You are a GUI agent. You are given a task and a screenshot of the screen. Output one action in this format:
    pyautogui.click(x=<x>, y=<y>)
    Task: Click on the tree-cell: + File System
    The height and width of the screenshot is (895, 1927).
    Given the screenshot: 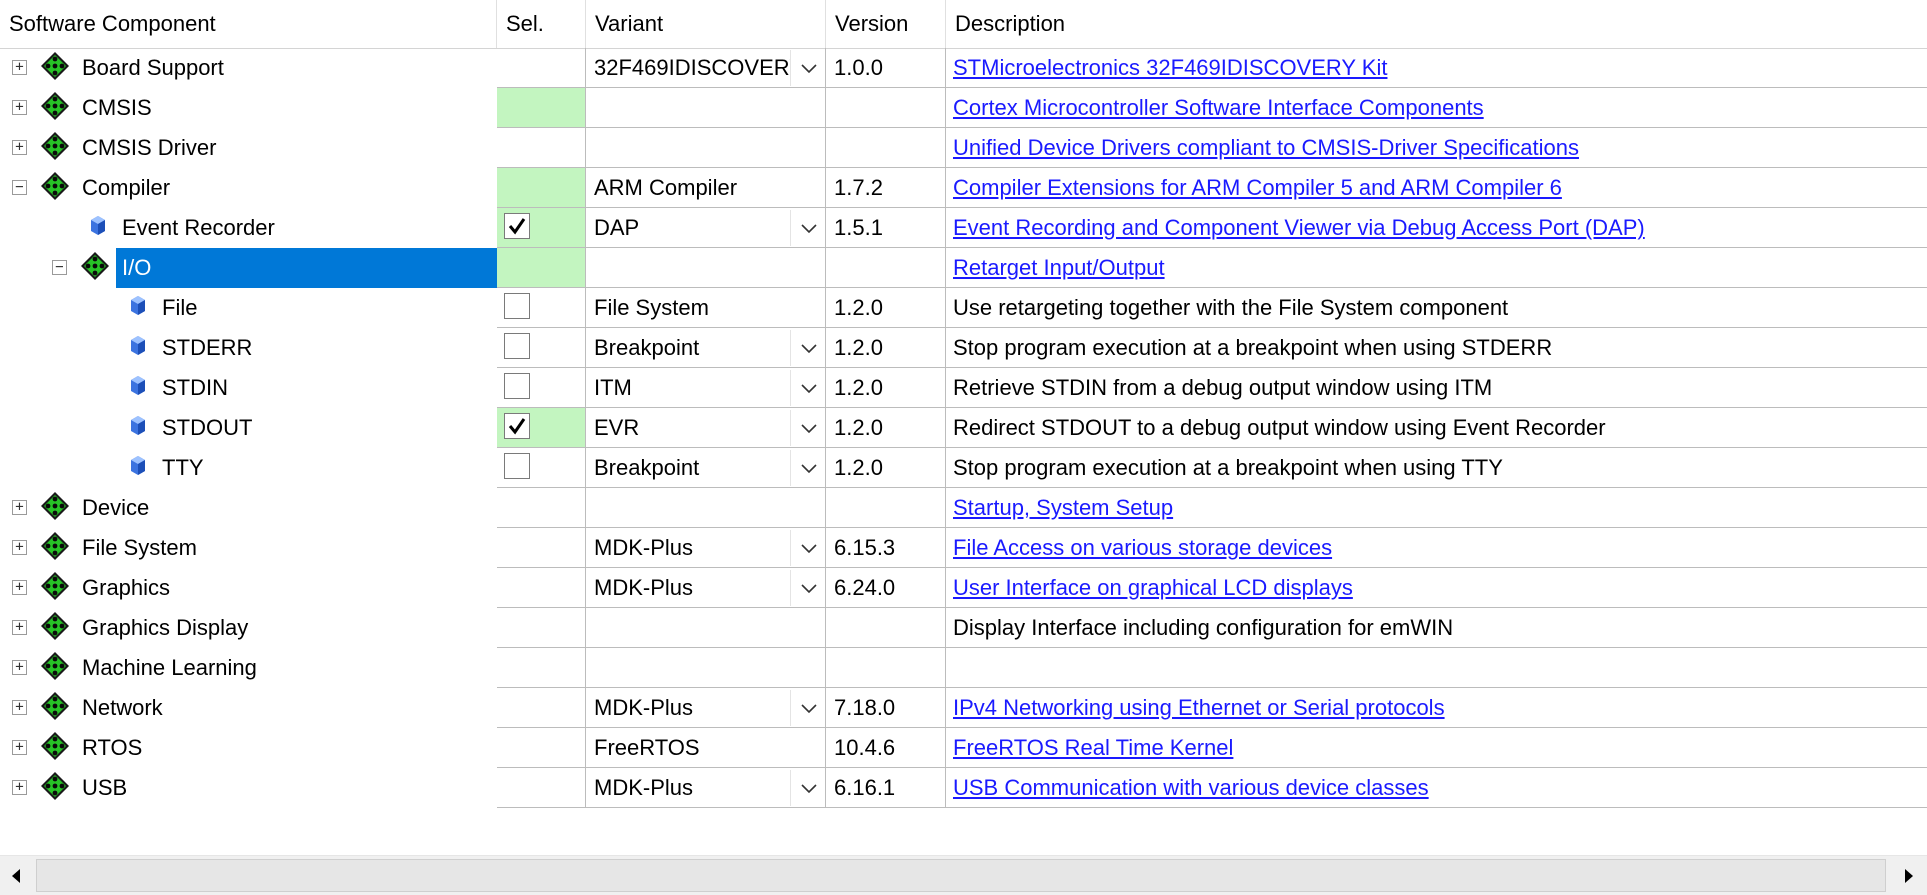 What is the action you would take?
    pyautogui.click(x=248, y=548)
    